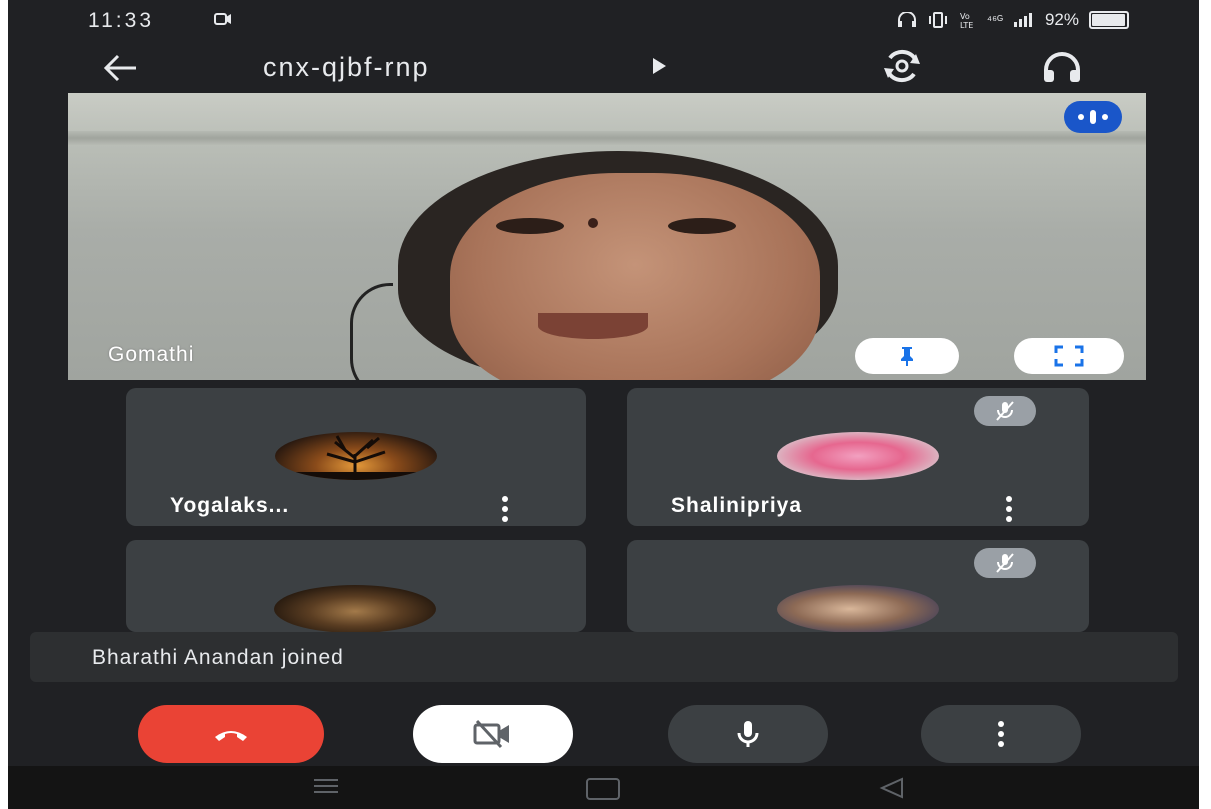  I want to click on camera-off-icon, so click(491, 734).